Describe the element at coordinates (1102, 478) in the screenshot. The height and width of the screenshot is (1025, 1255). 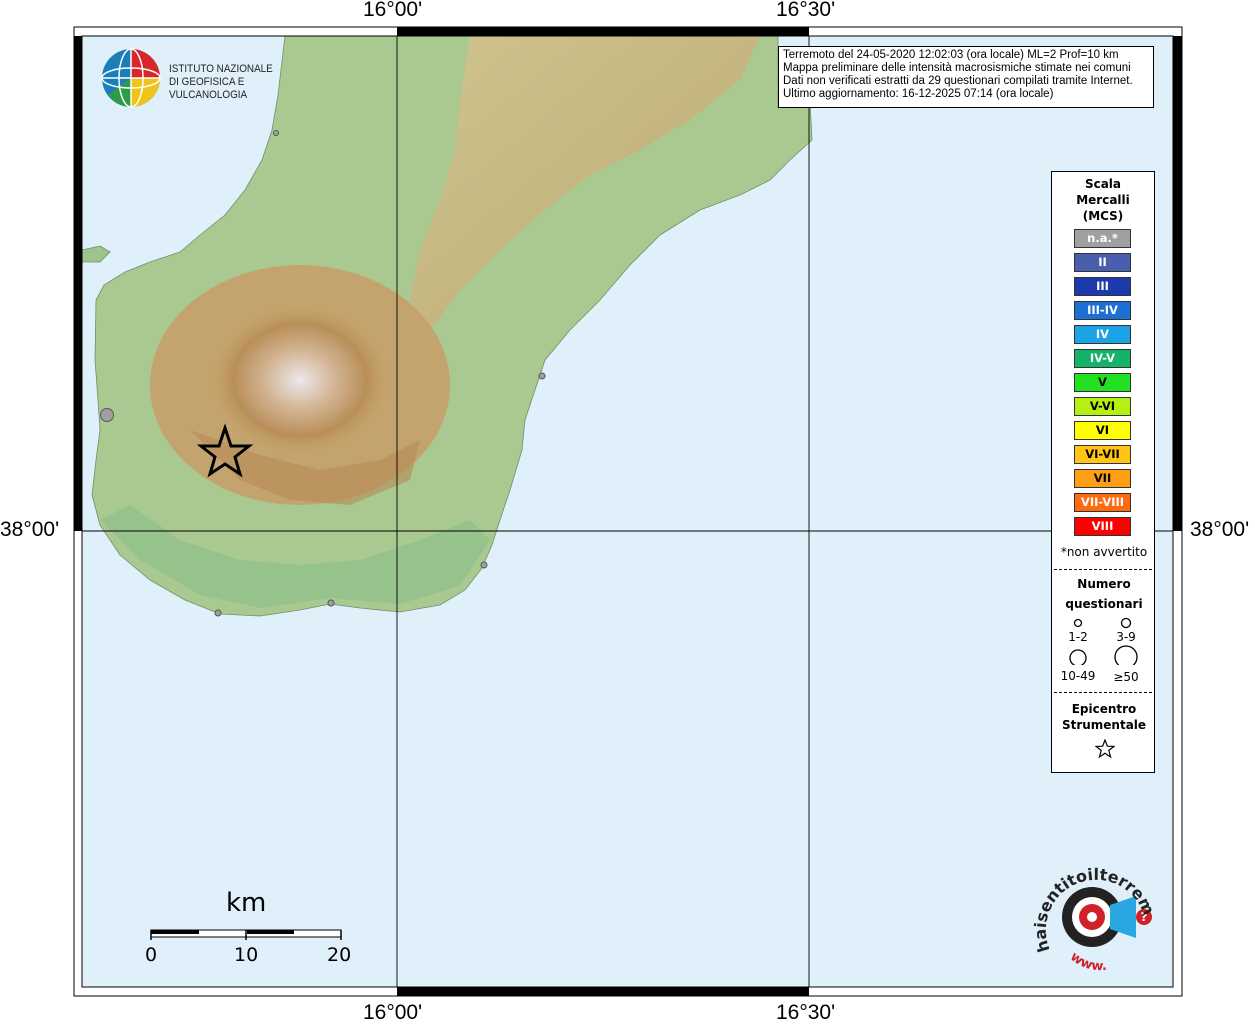
I see `mcs-swatch: VII` at that location.